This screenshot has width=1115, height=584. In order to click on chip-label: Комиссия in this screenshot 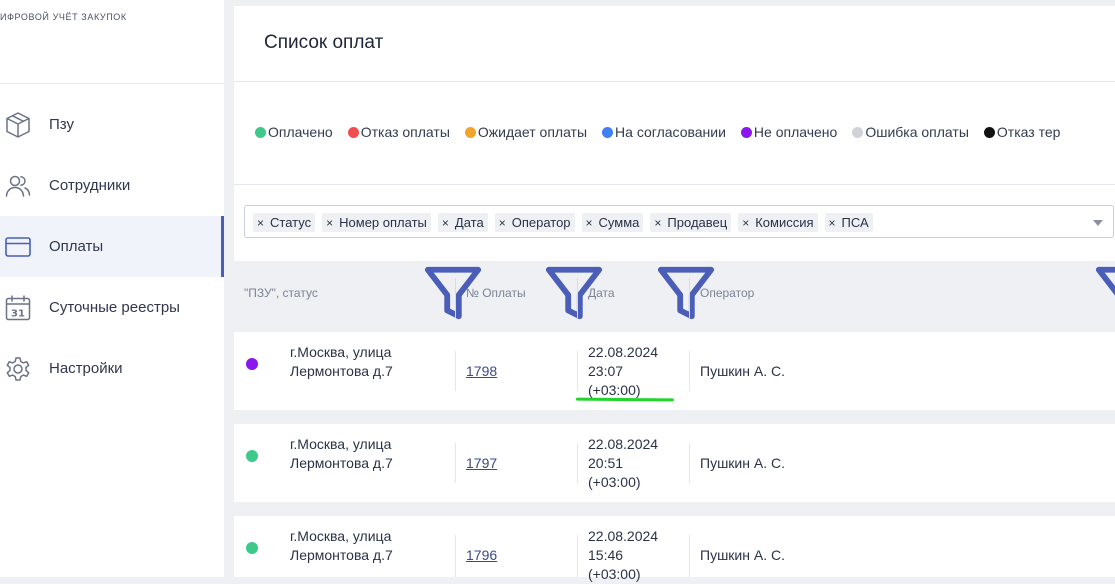, I will do `click(784, 222)`.